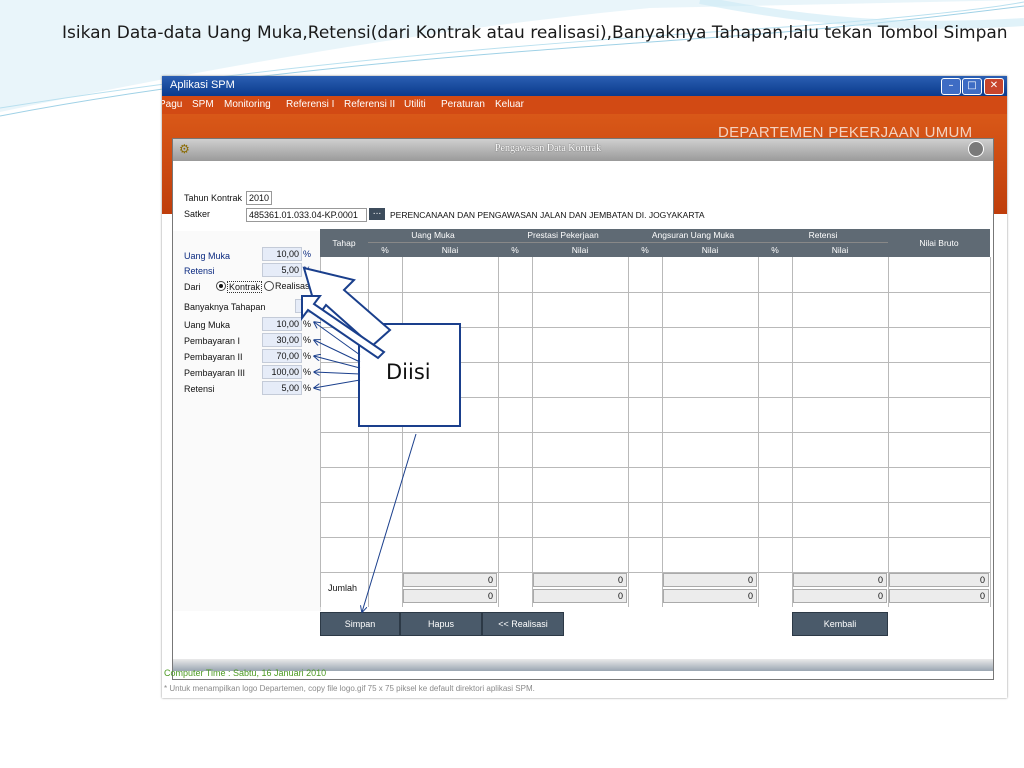  I want to click on schedule-uang-muka-input: 10,00, so click(282, 324).